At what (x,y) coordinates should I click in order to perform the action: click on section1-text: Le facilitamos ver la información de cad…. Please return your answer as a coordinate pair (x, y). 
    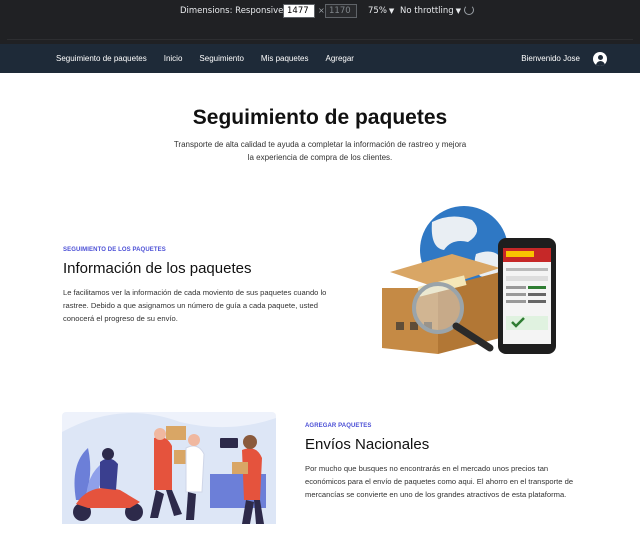
    Looking at the image, I should click on (195, 305).